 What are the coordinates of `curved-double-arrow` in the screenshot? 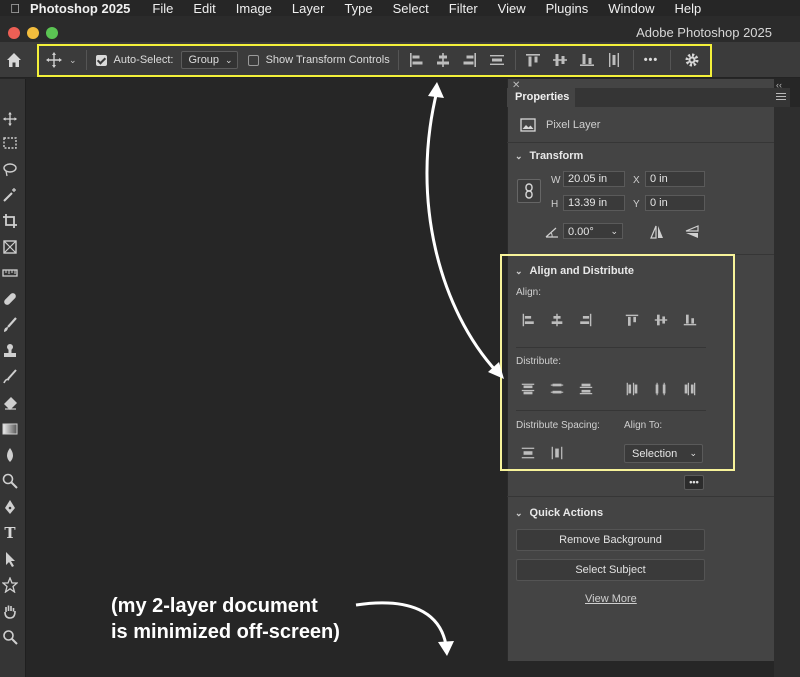 It's located at (462, 232).